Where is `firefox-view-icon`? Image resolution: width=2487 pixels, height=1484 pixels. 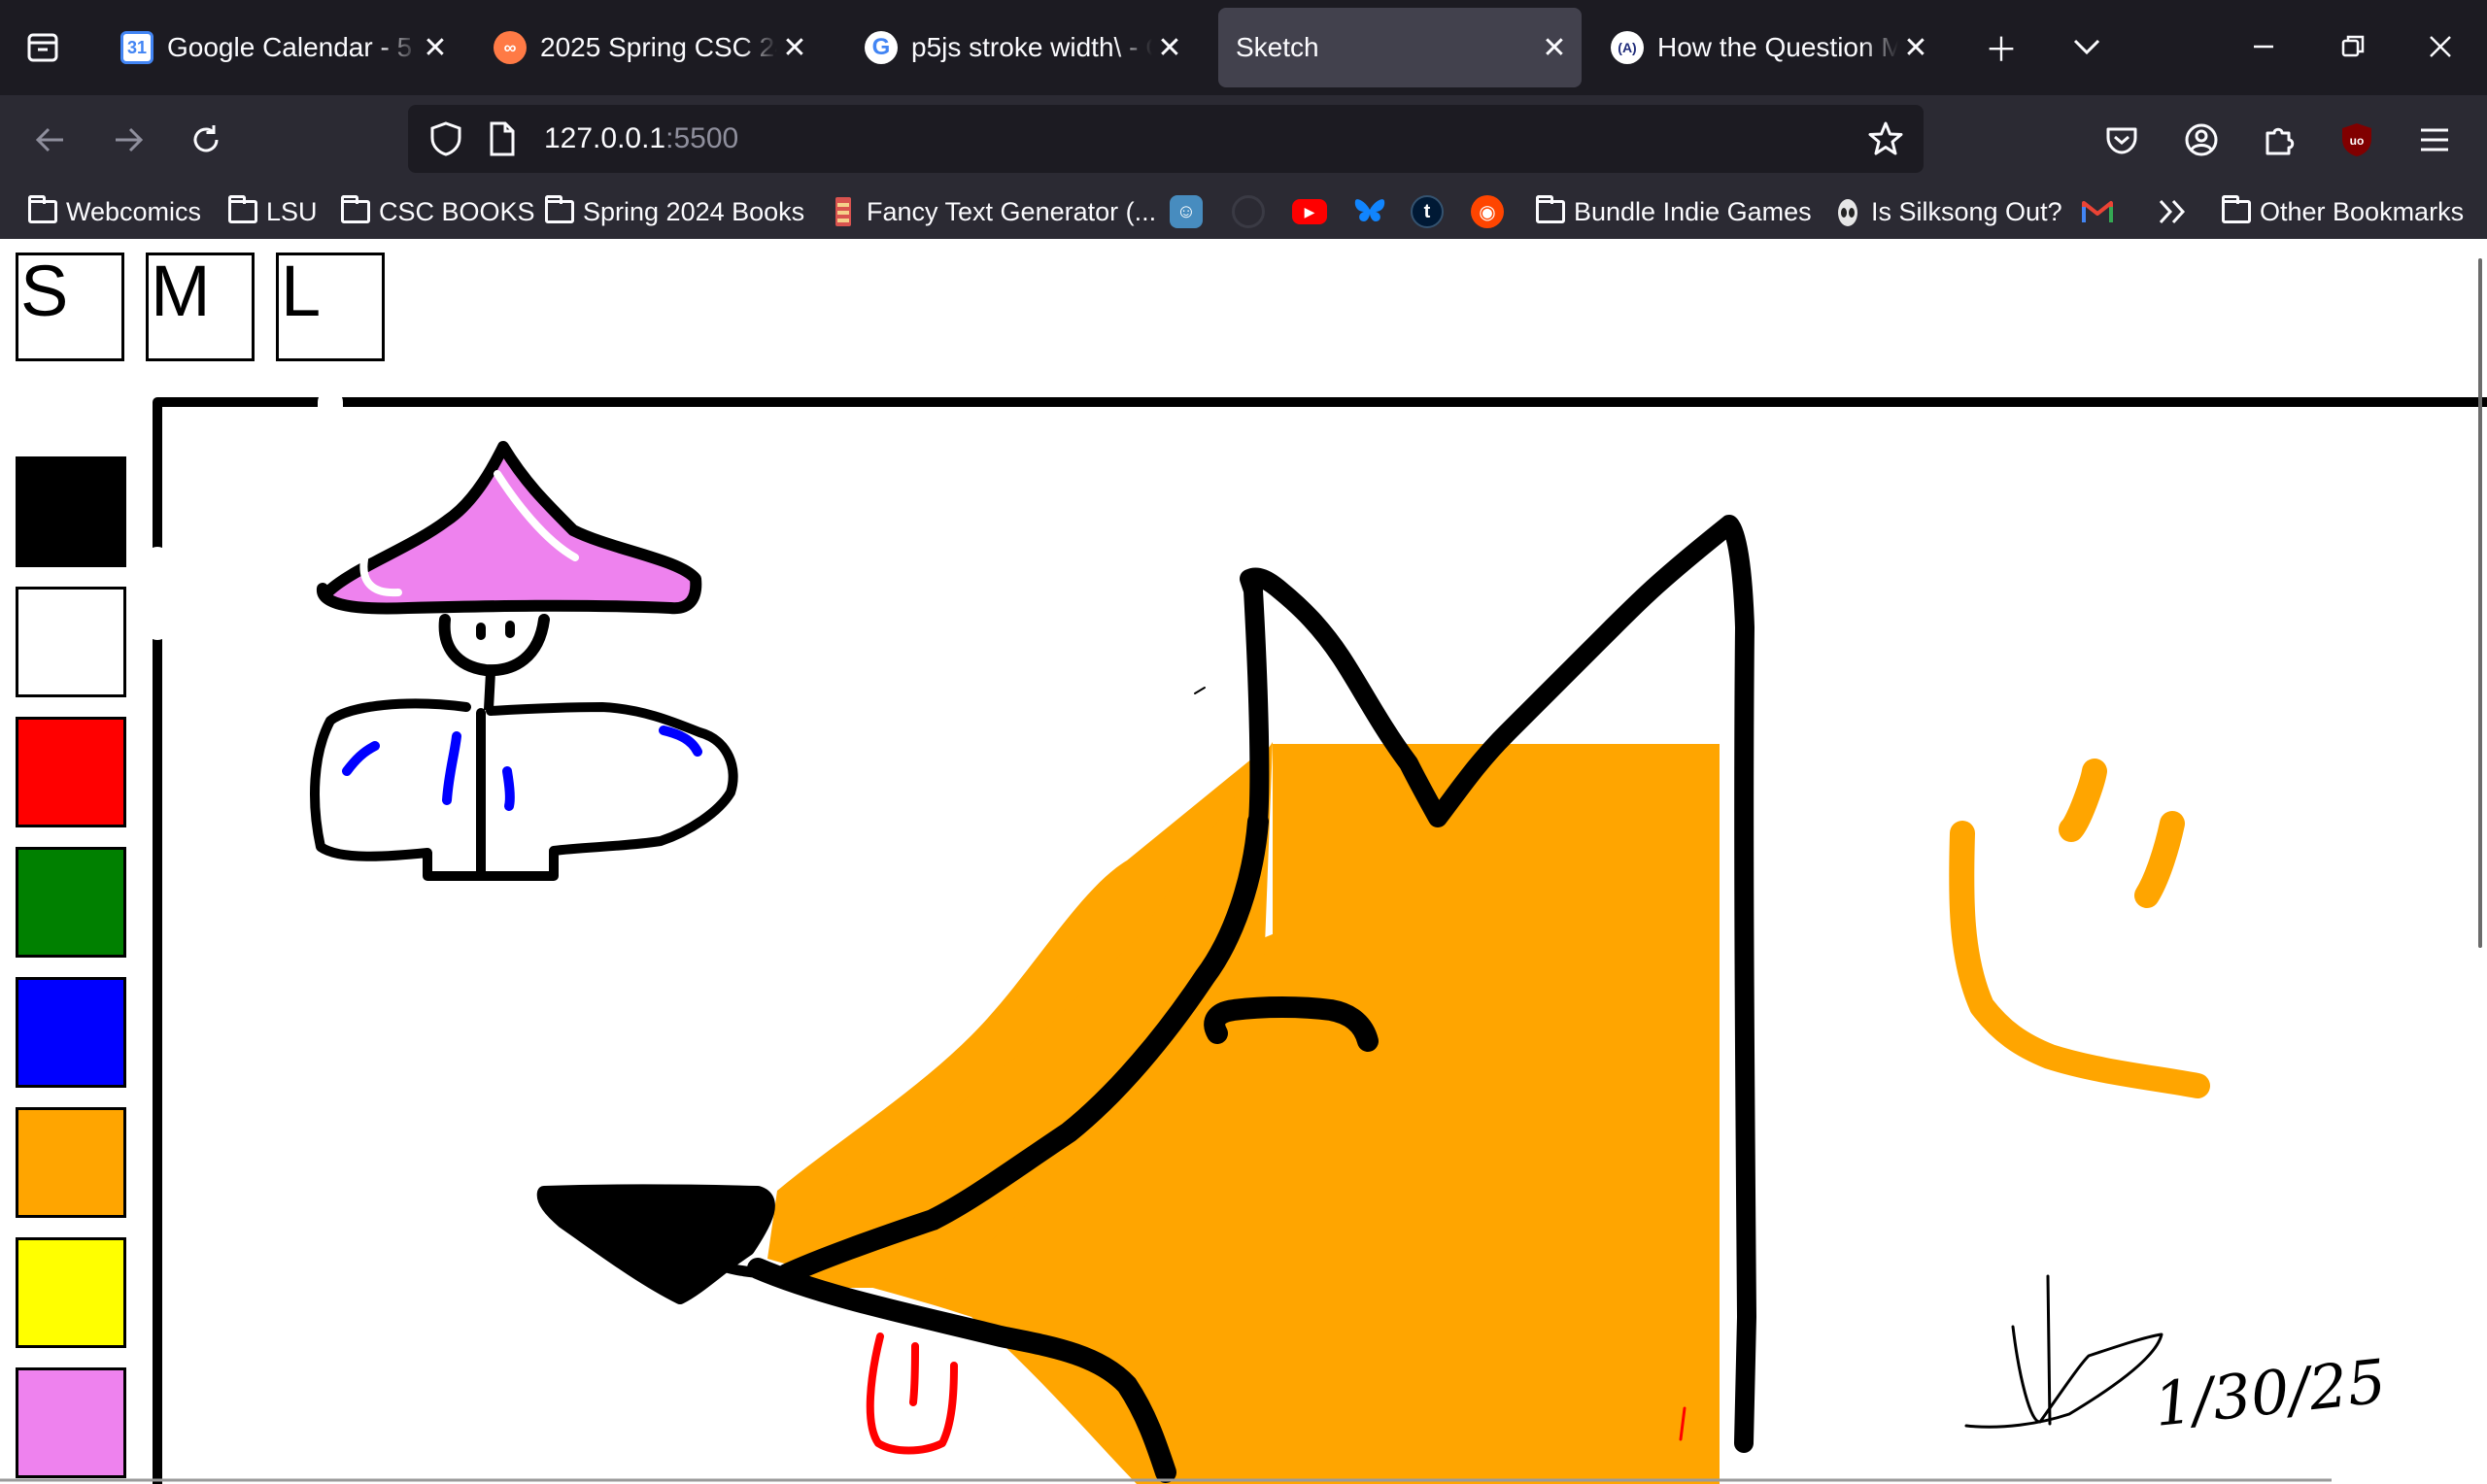
firefox-view-icon is located at coordinates (42, 47).